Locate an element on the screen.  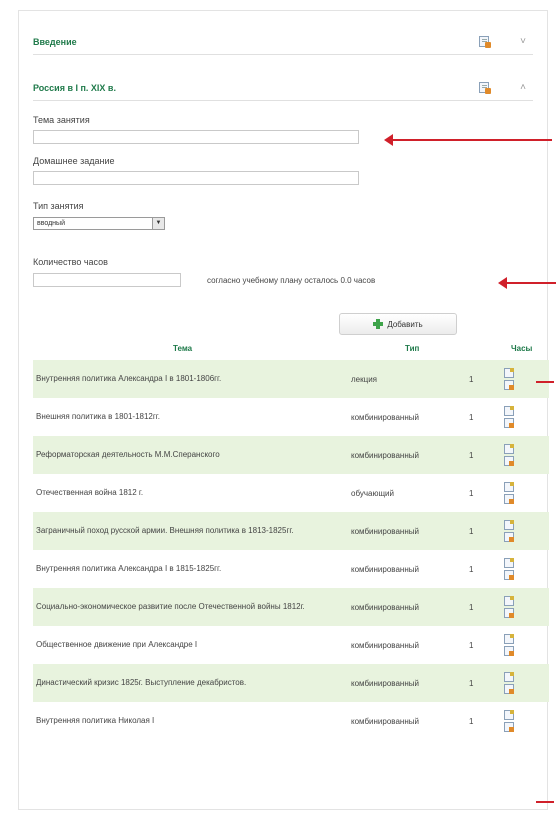
row-topic: Внешняя политика в 1801-1812гг. is located at coordinates (98, 416).